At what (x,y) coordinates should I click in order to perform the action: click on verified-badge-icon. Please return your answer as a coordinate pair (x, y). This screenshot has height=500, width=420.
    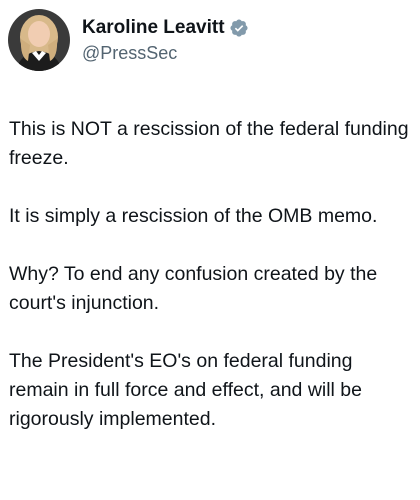
    Looking at the image, I should click on (239, 28).